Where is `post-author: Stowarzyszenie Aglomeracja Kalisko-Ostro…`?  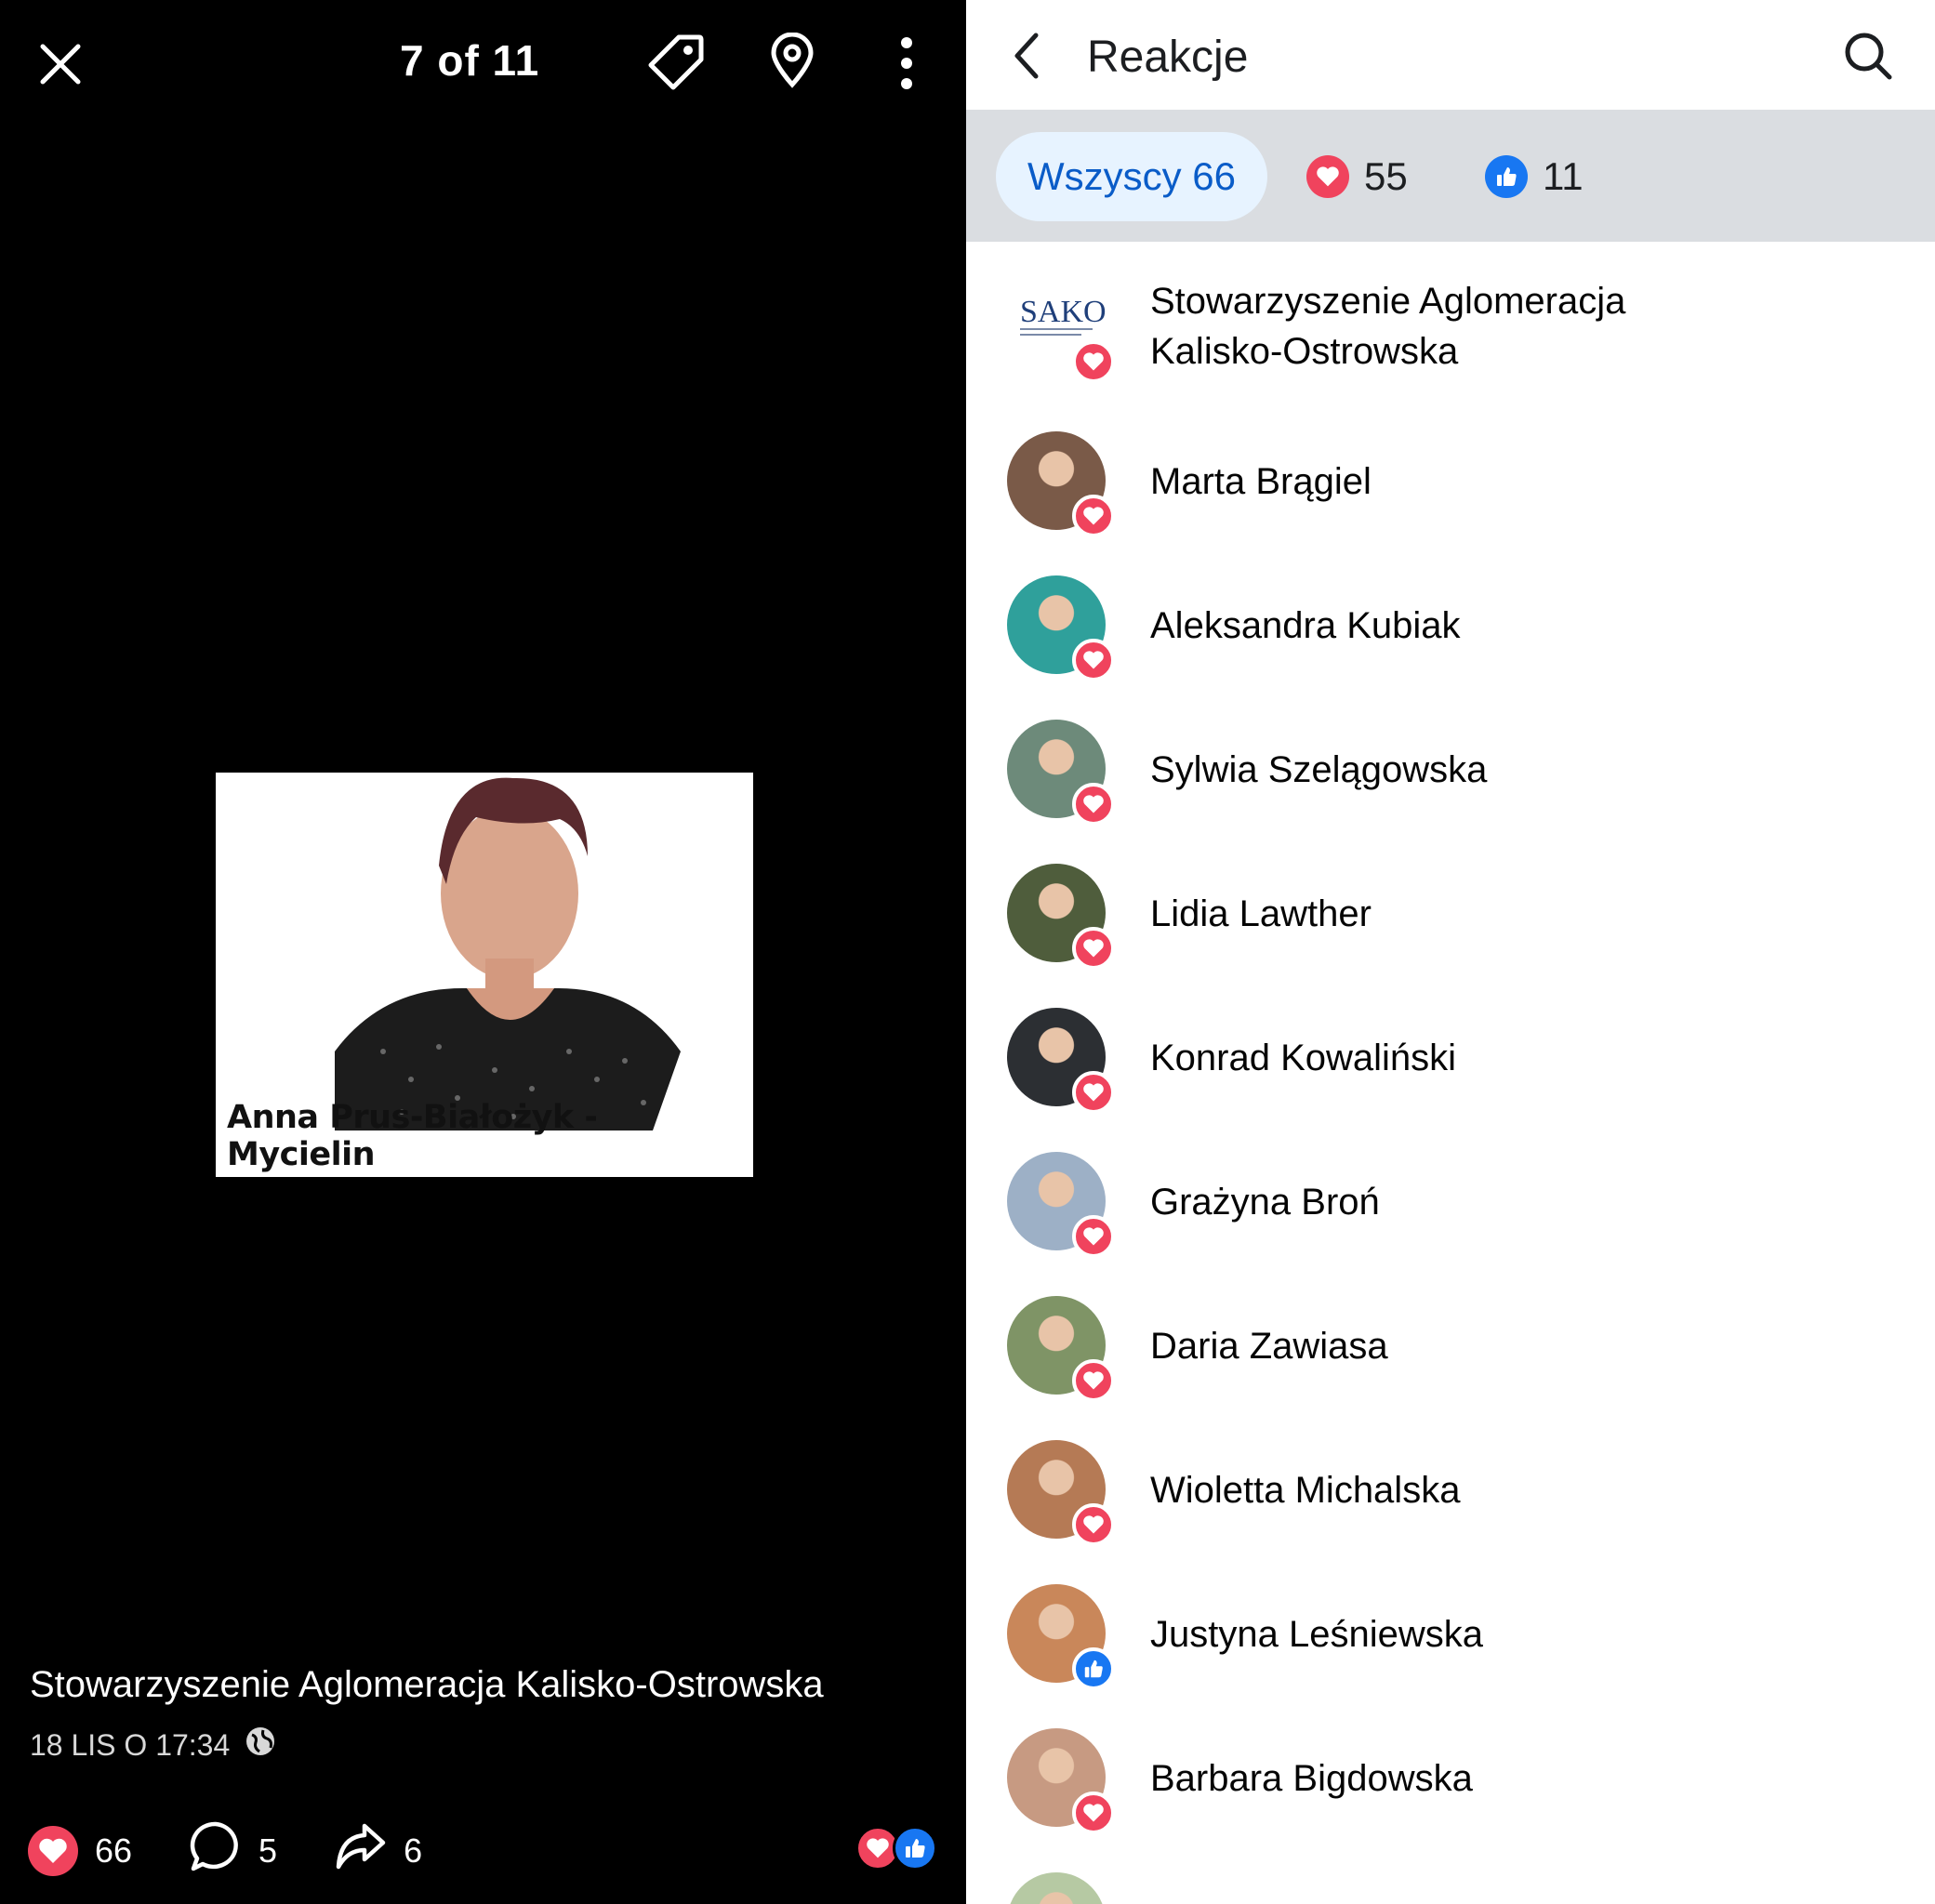 post-author: Stowarzyszenie Aglomeracja Kalisko-Ostro… is located at coordinates (427, 1685).